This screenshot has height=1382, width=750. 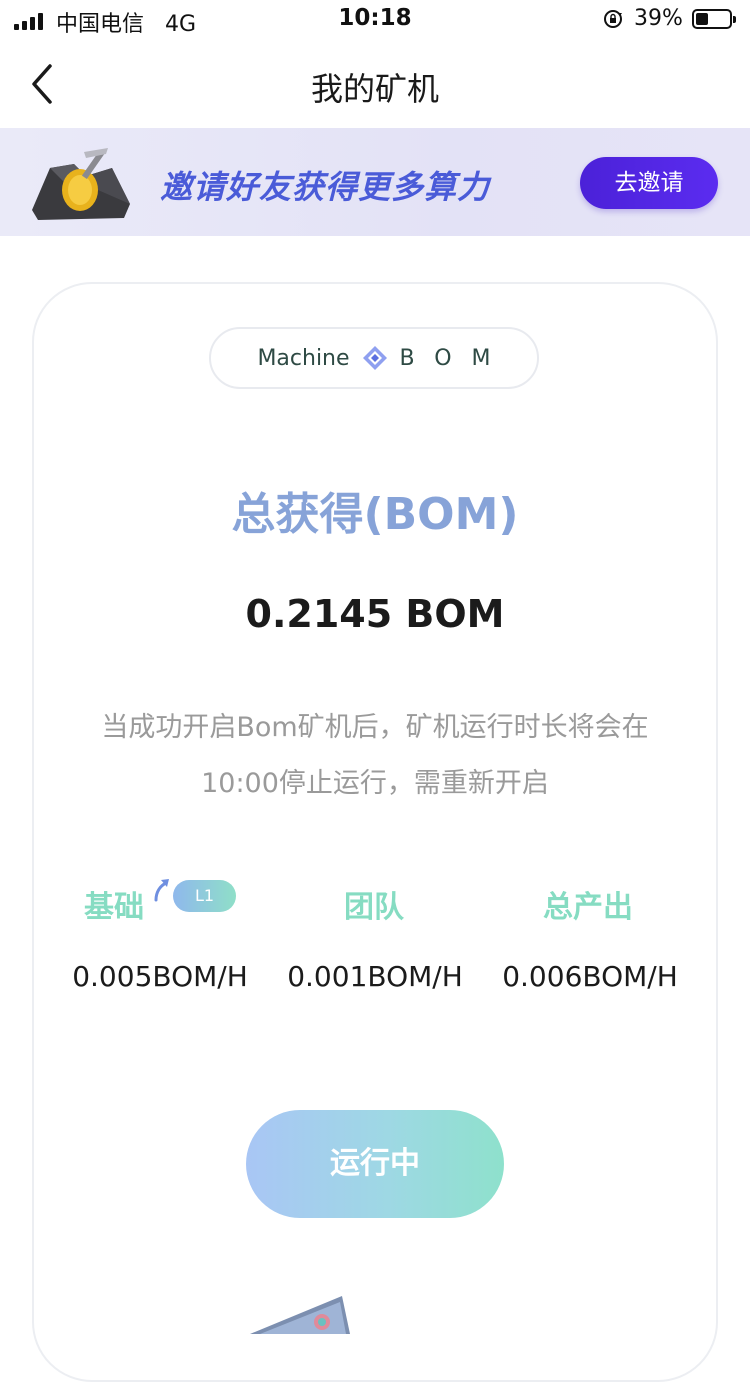 I want to click on upgrade-arrow-icon, so click(x=162, y=889).